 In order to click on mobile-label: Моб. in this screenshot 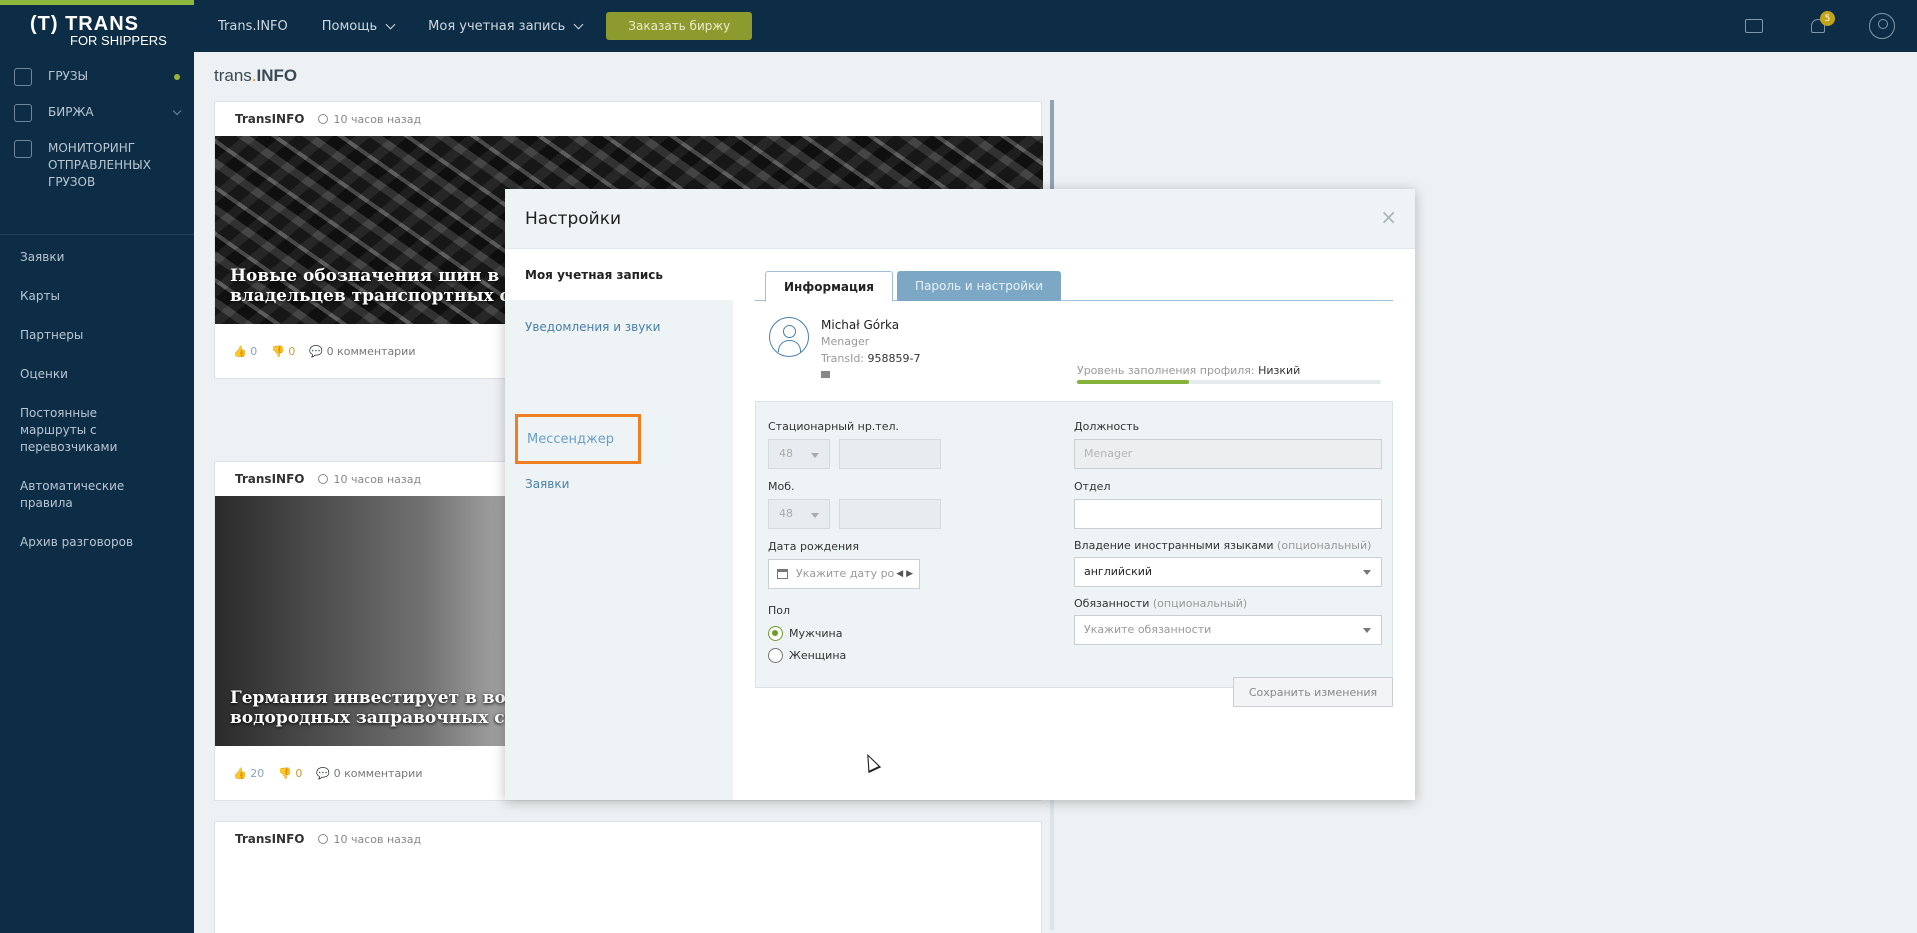, I will do `click(781, 486)`.